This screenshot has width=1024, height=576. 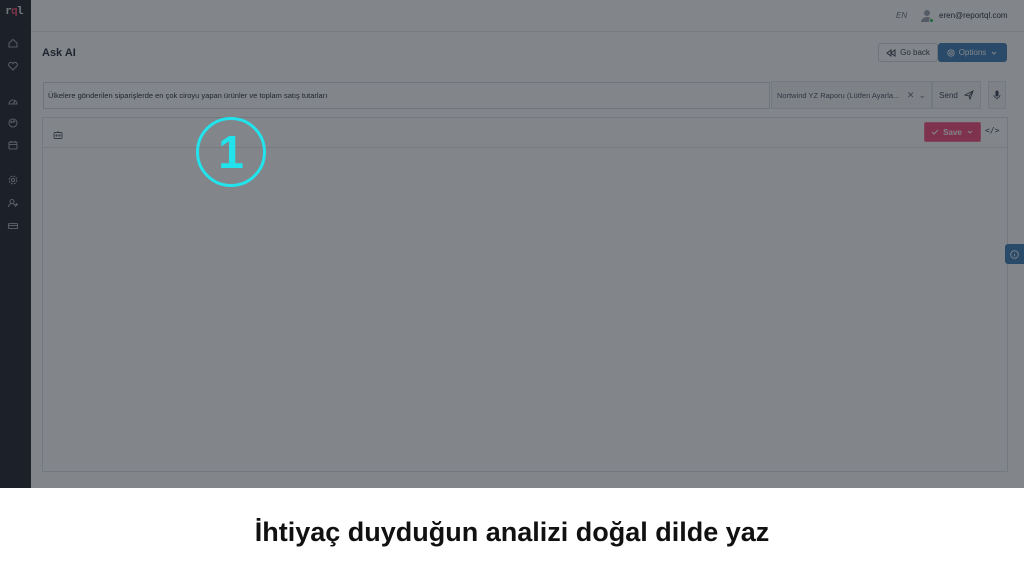 What do you see at coordinates (935, 132) in the screenshot?
I see `check-icon` at bounding box center [935, 132].